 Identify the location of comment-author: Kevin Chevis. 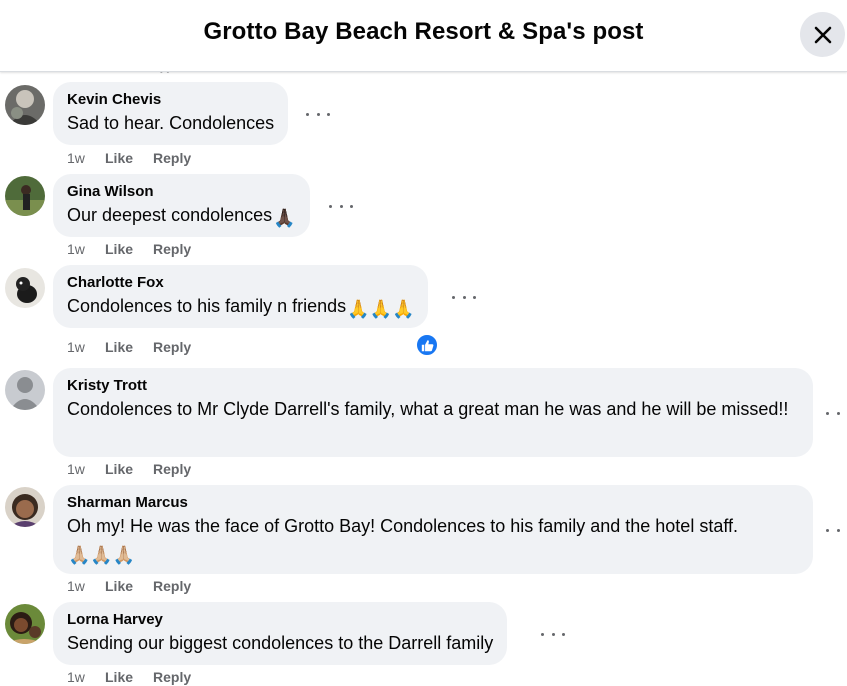
(170, 100).